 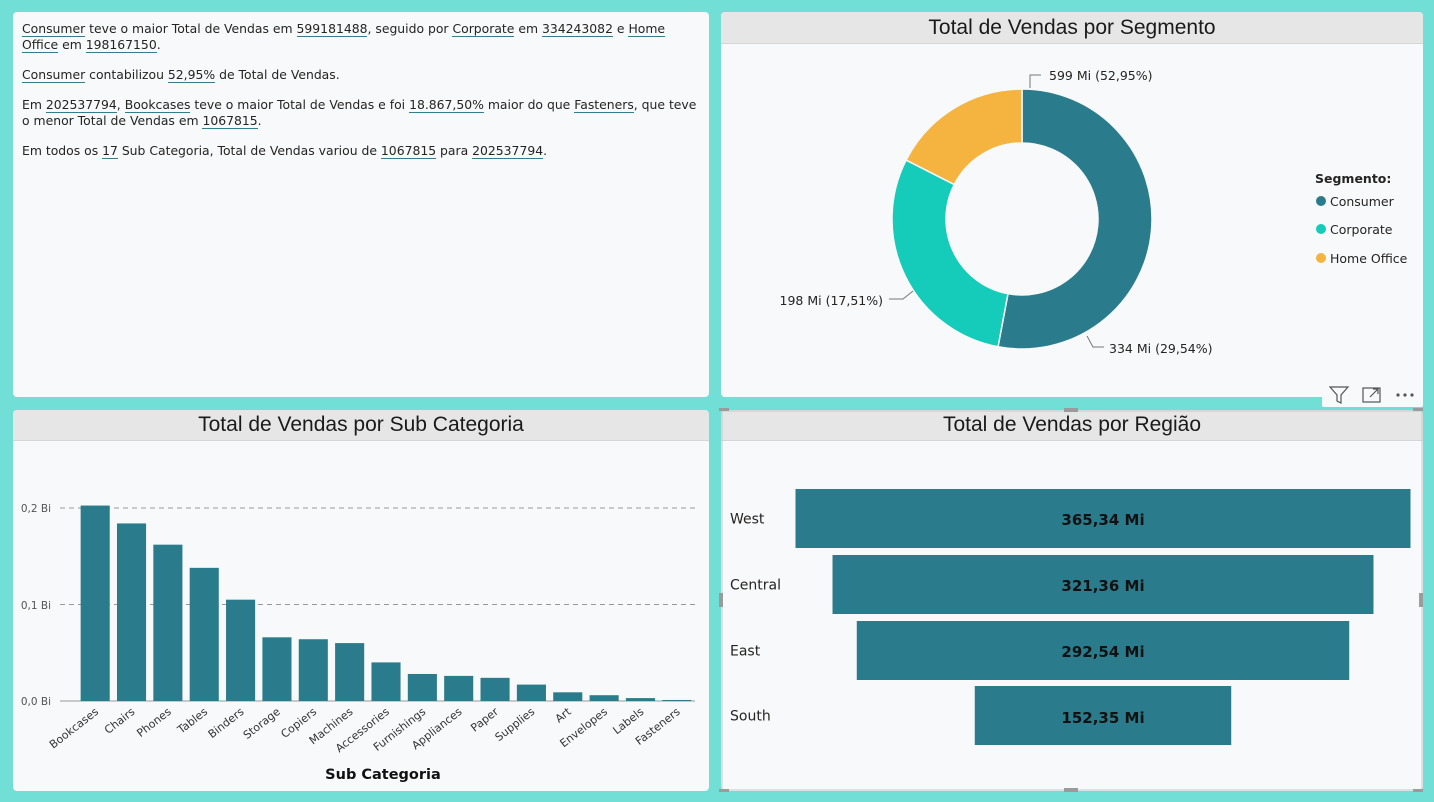 What do you see at coordinates (1102, 586) in the screenshot?
I see `funnel-value-label: 321,36 Mi` at bounding box center [1102, 586].